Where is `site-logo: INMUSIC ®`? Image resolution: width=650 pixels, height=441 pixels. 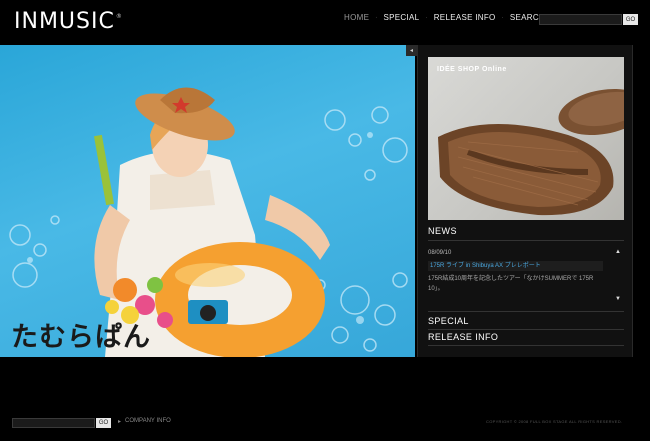
site-logo: INMUSIC ® is located at coordinates (68, 22).